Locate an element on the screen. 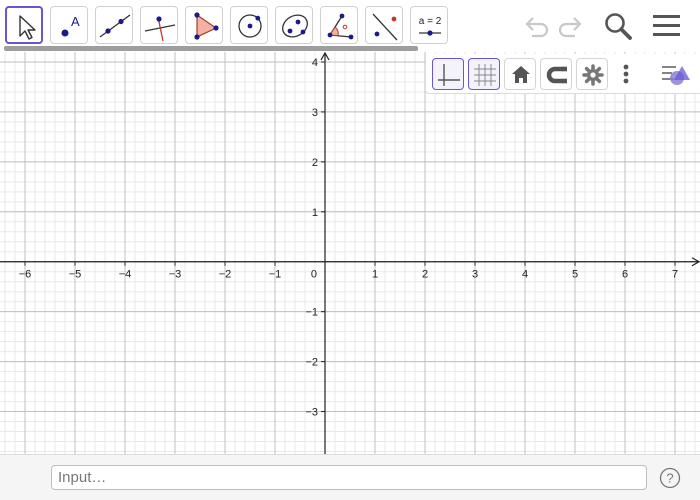  more-options-icon is located at coordinates (626, 74).